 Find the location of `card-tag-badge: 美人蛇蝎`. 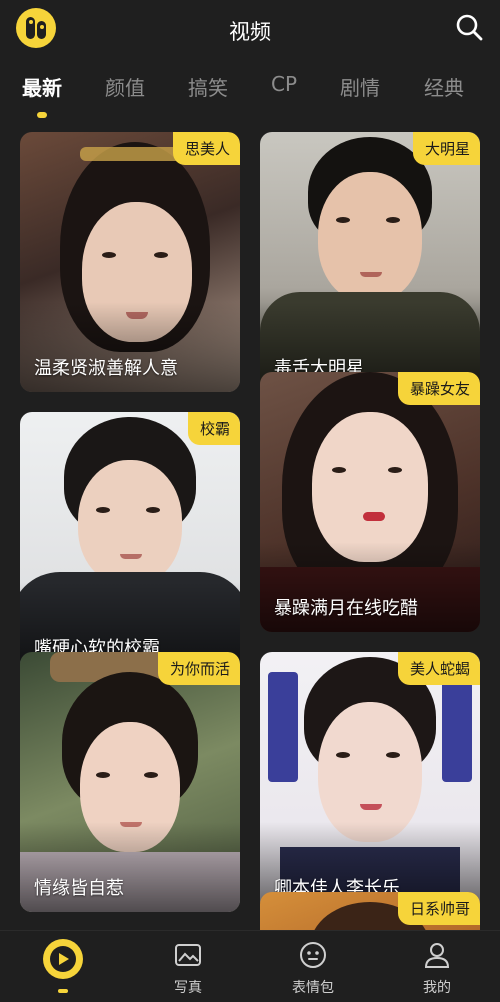

card-tag-badge: 美人蛇蝎 is located at coordinates (438, 668).